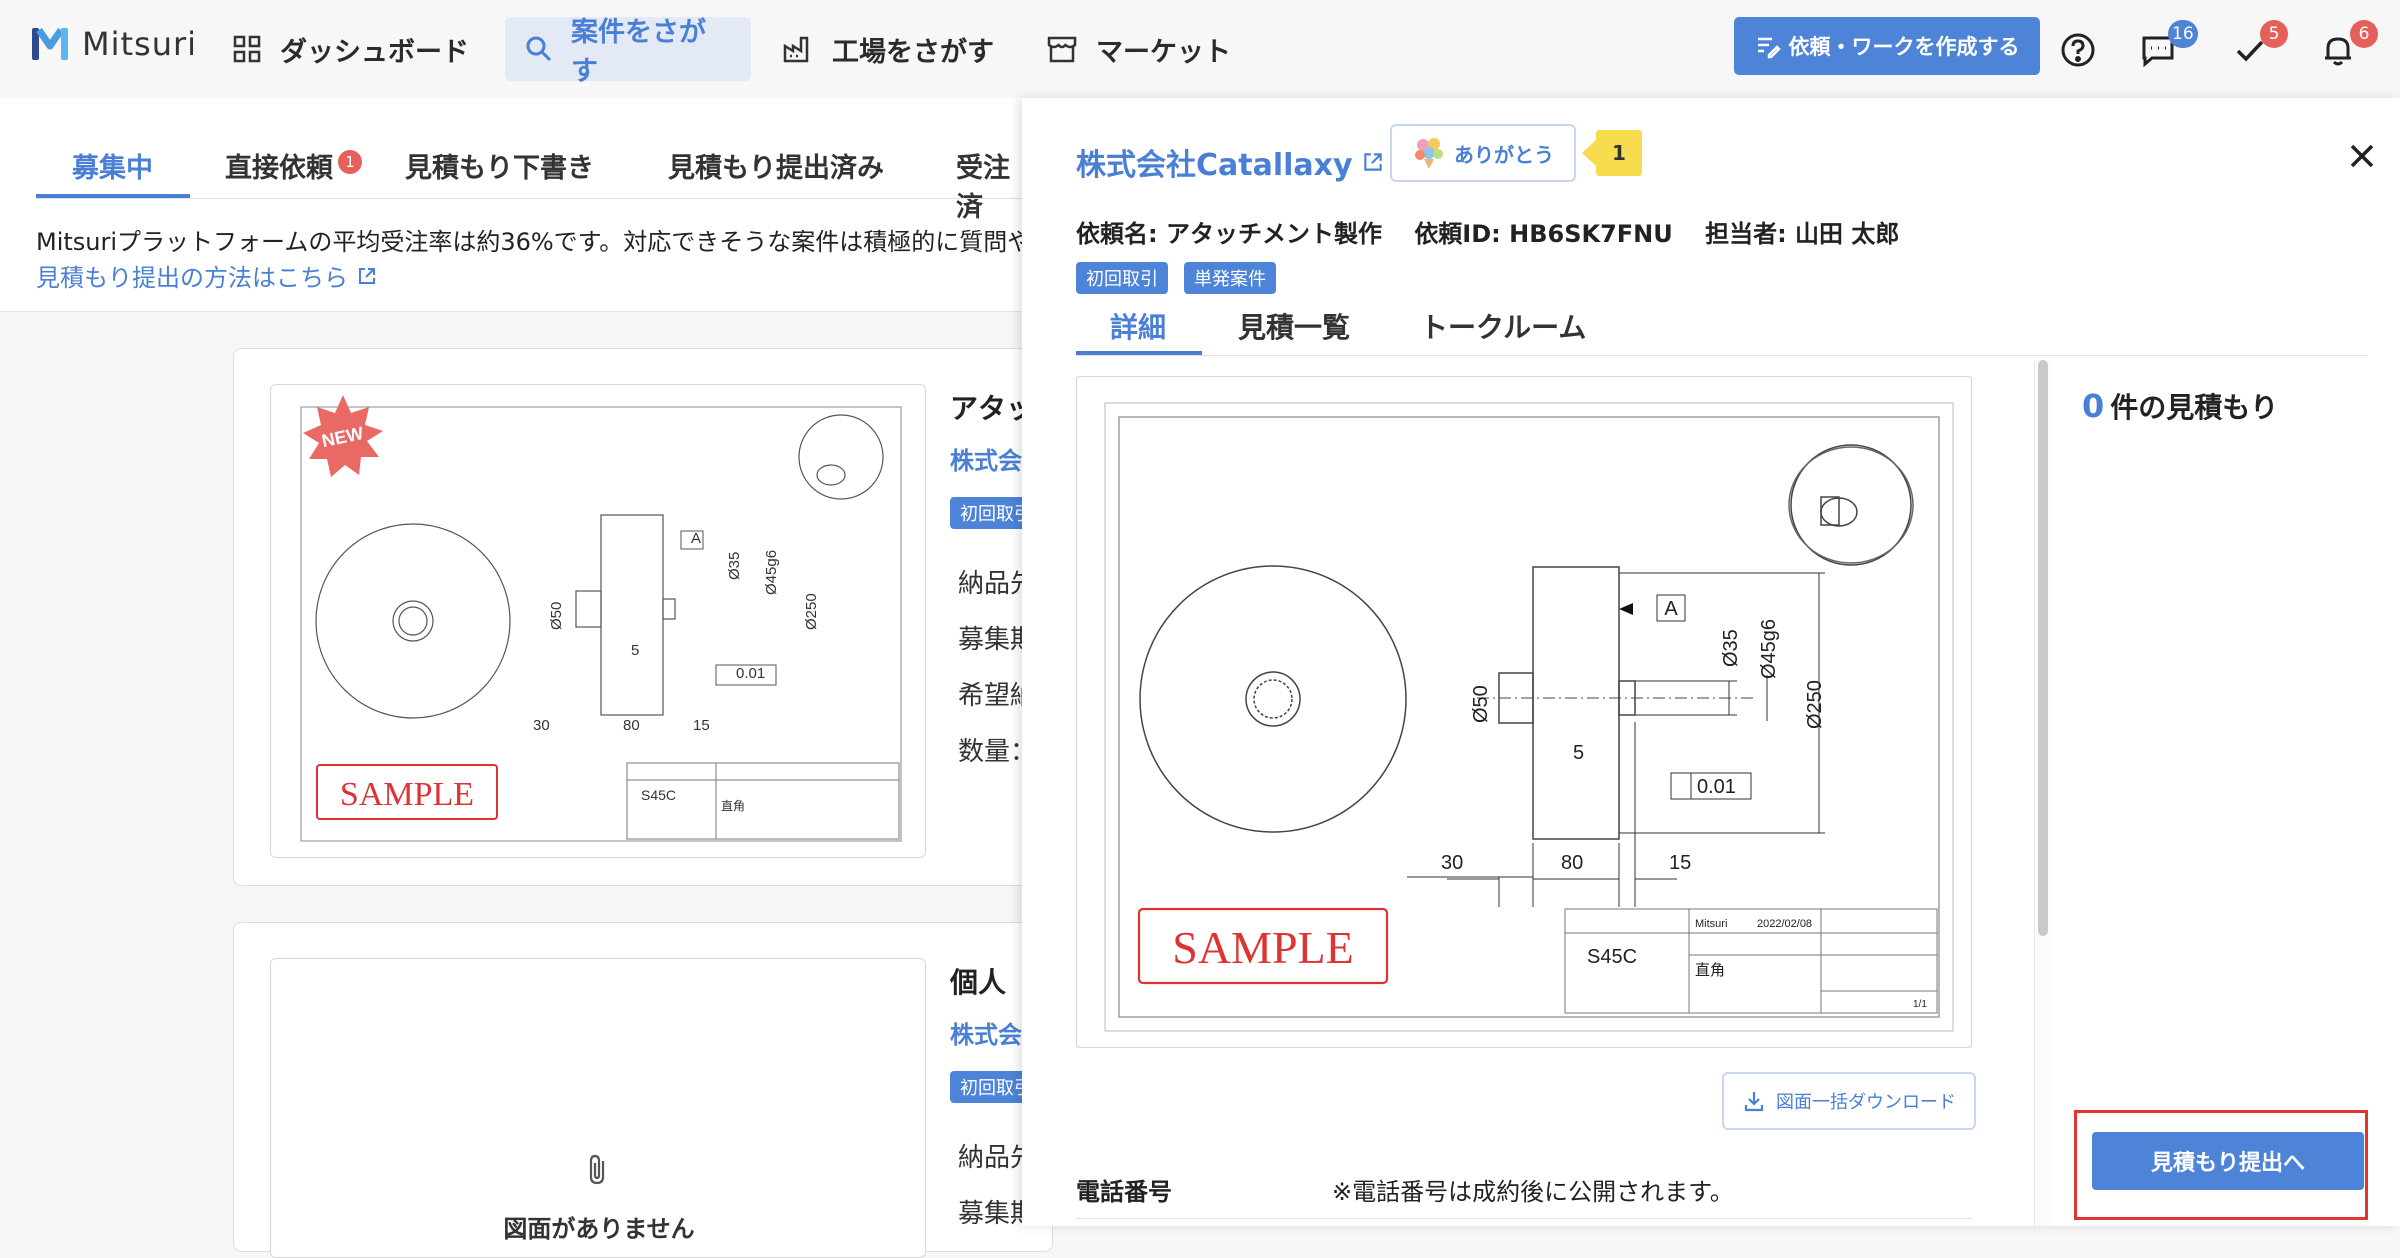 The width and height of the screenshot is (2400, 1258). Describe the element at coordinates (1904, 47) in the screenshot. I see `create-request-label: 依頼・ワークを作成する` at that location.